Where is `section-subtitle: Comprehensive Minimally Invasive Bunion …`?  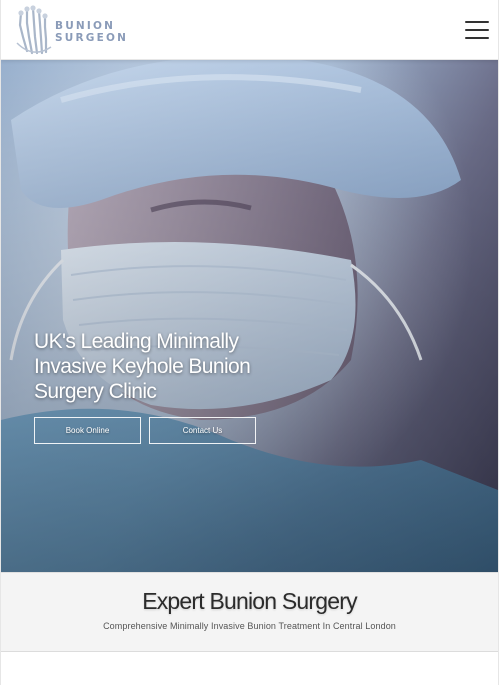
section-subtitle: Comprehensive Minimally Invasive Bunion … is located at coordinates (249, 626).